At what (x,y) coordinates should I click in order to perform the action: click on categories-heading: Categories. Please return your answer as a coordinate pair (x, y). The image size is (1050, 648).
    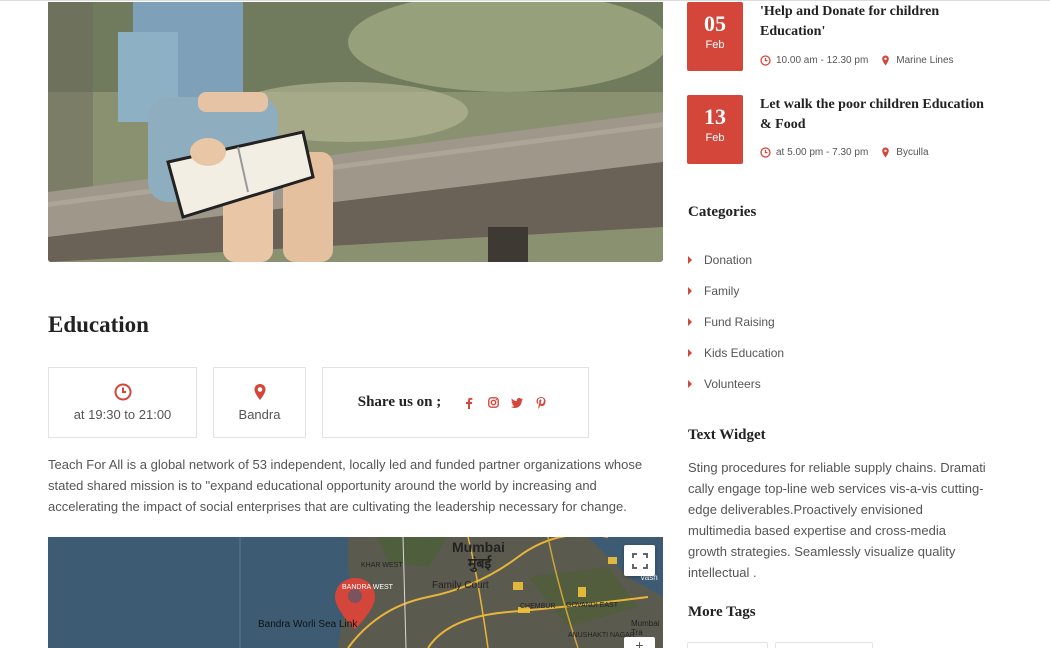
    Looking at the image, I should click on (722, 212).